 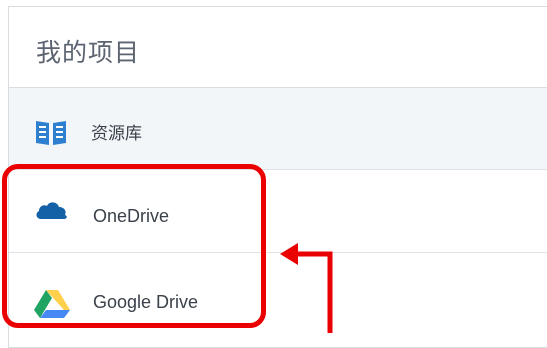 What do you see at coordinates (88, 53) in the screenshot?
I see `panel-title: 我的项目` at bounding box center [88, 53].